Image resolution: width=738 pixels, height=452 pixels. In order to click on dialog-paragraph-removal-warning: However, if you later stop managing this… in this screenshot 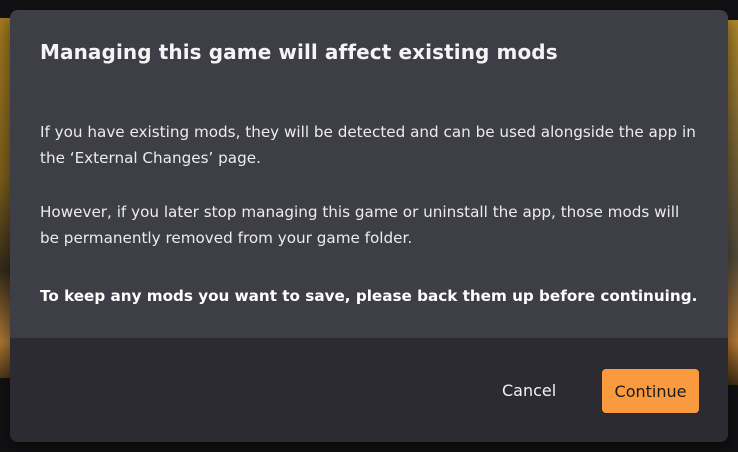, I will do `click(360, 225)`.